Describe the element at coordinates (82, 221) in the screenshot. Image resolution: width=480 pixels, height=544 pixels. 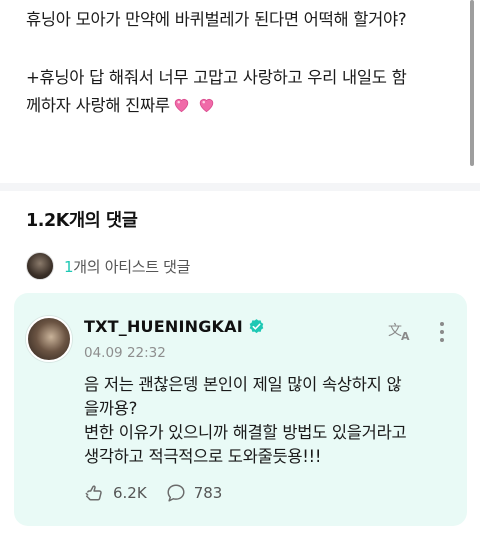
I see `comments-count-title: 1.2K개의 댓글` at that location.